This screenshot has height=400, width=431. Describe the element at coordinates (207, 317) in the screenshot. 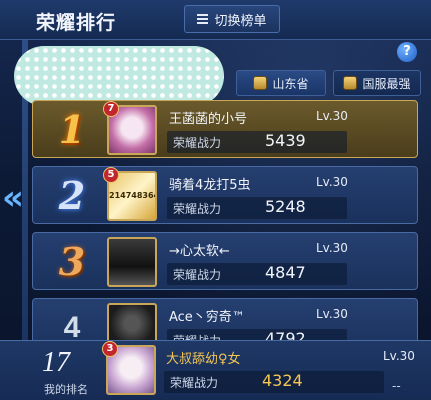

I see `player-name: Ace丶穷奇™` at that location.